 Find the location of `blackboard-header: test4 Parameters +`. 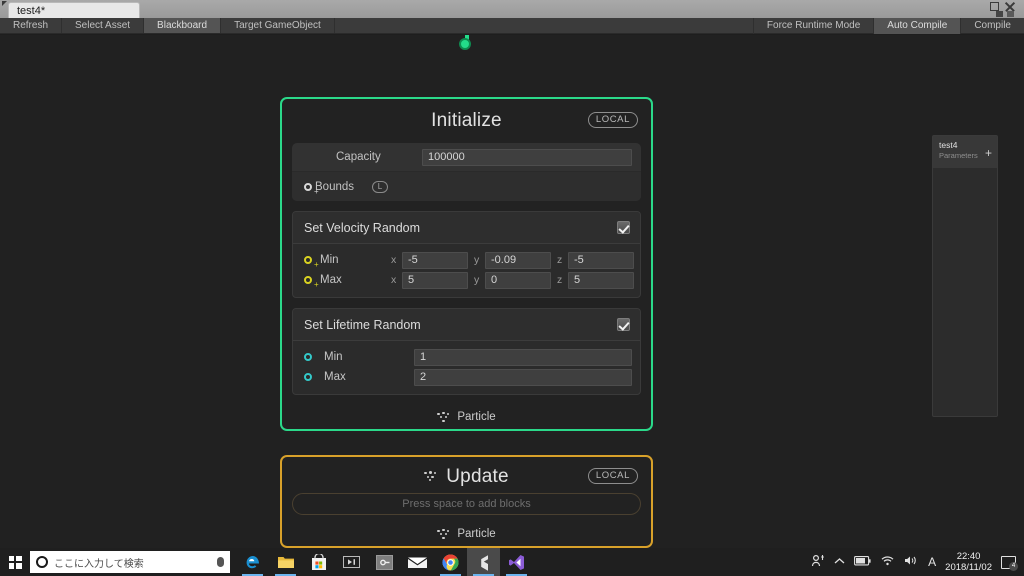

blackboard-header: test4 Parameters + is located at coordinates (965, 152).